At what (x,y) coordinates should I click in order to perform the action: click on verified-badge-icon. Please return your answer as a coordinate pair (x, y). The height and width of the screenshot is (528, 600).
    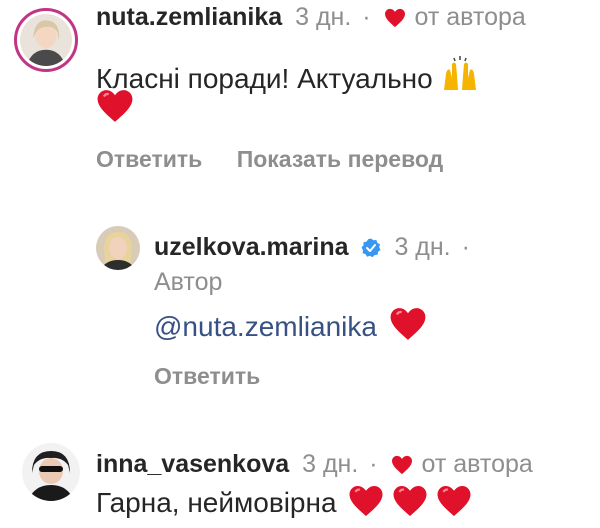
    Looking at the image, I should click on (371, 248).